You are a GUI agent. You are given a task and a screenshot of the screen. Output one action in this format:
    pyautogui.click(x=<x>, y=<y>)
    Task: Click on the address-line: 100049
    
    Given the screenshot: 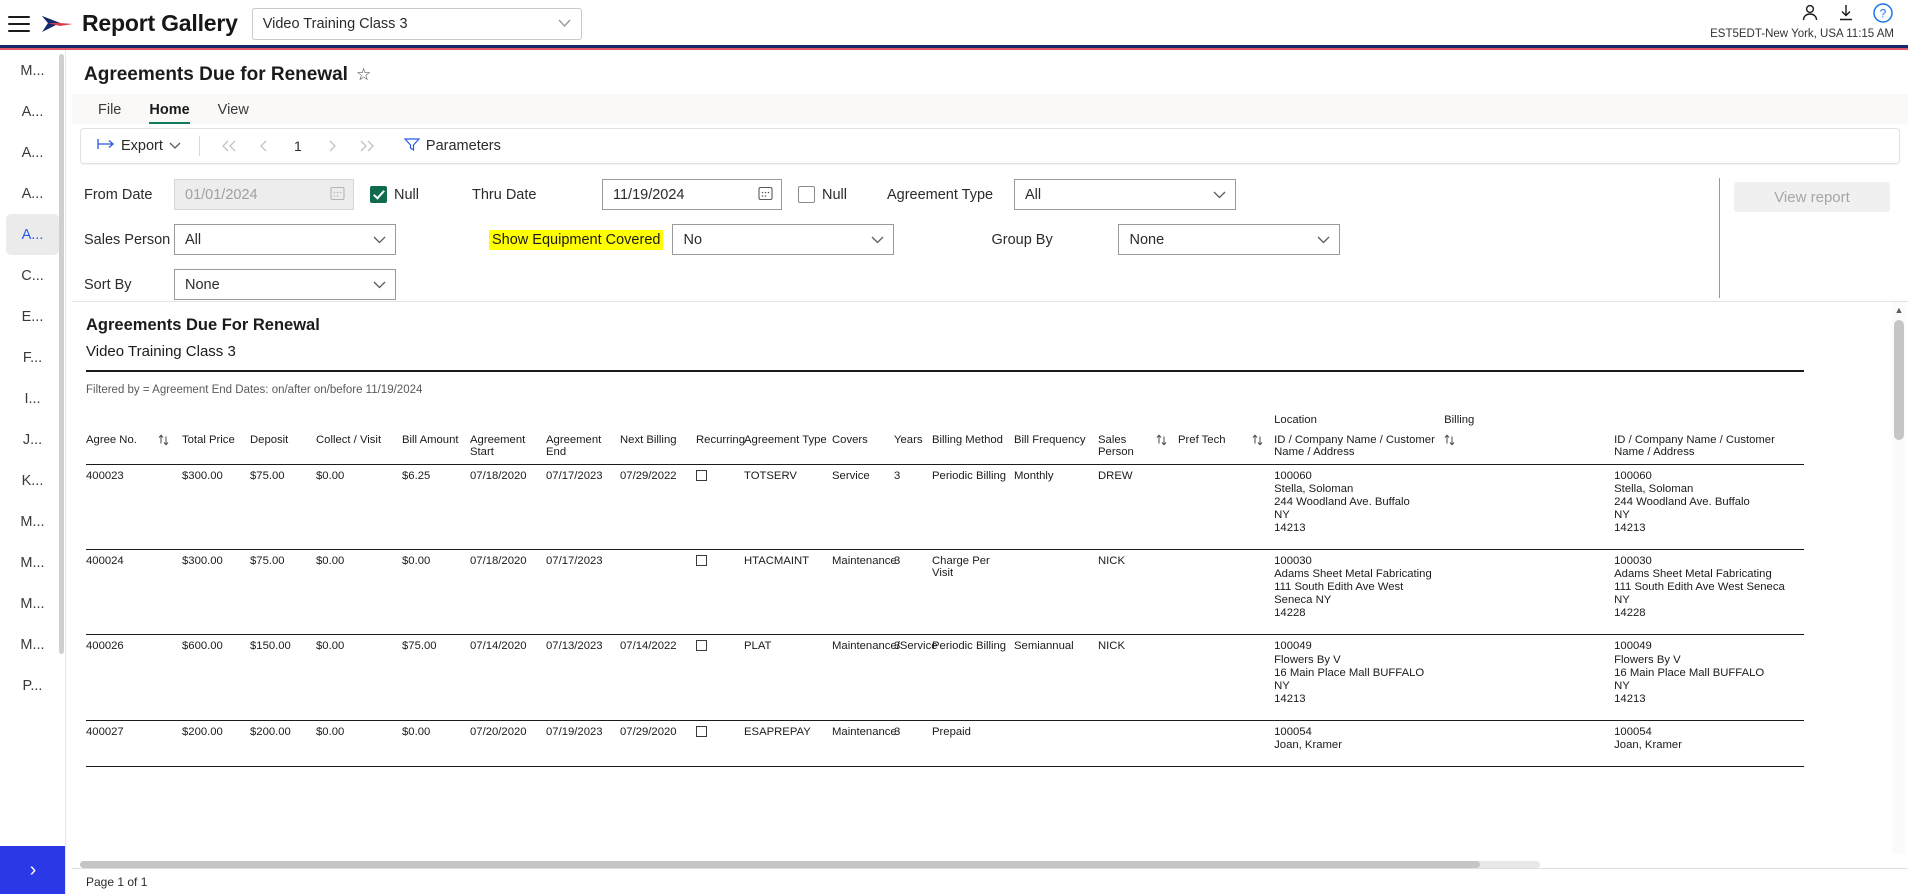 What is the action you would take?
    pyautogui.click(x=1293, y=646)
    